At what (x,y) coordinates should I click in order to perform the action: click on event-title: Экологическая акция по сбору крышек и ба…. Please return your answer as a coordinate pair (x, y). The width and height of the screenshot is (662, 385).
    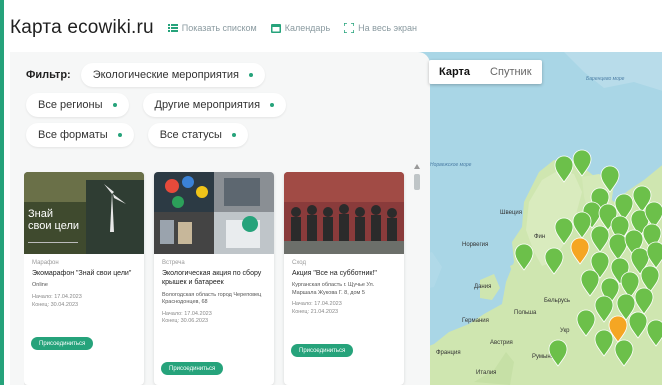
    Looking at the image, I should click on (212, 278).